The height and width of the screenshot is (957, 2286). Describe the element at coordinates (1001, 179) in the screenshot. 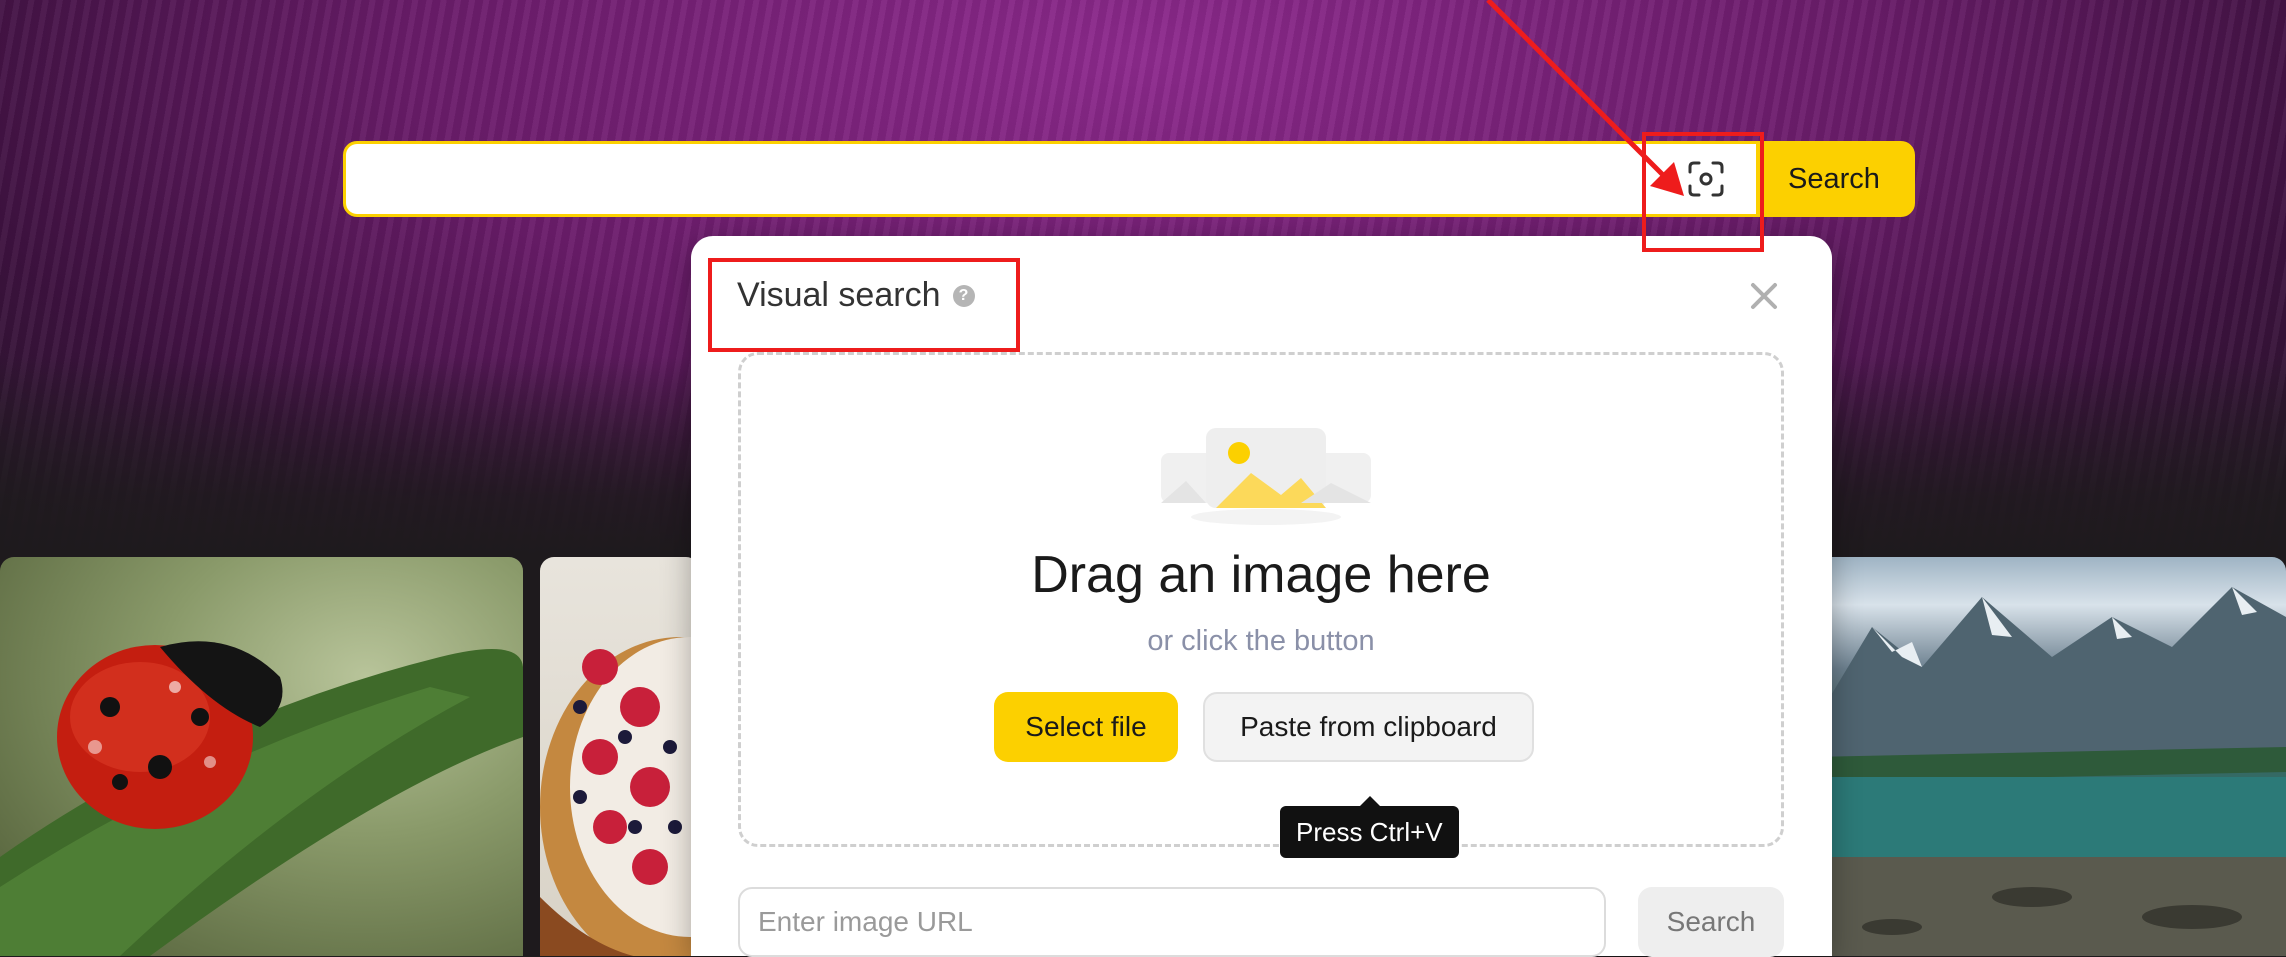

I see `search-input` at that location.